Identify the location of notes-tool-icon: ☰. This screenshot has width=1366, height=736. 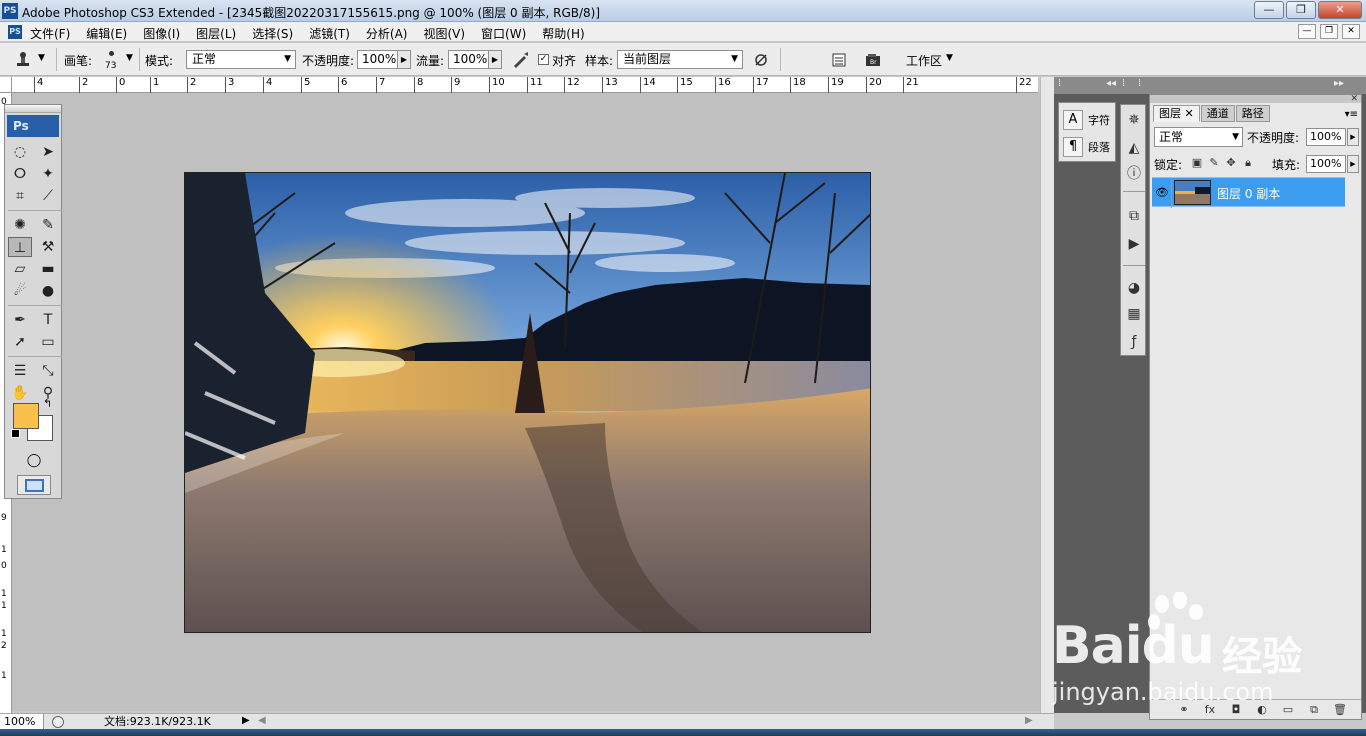
(20, 371).